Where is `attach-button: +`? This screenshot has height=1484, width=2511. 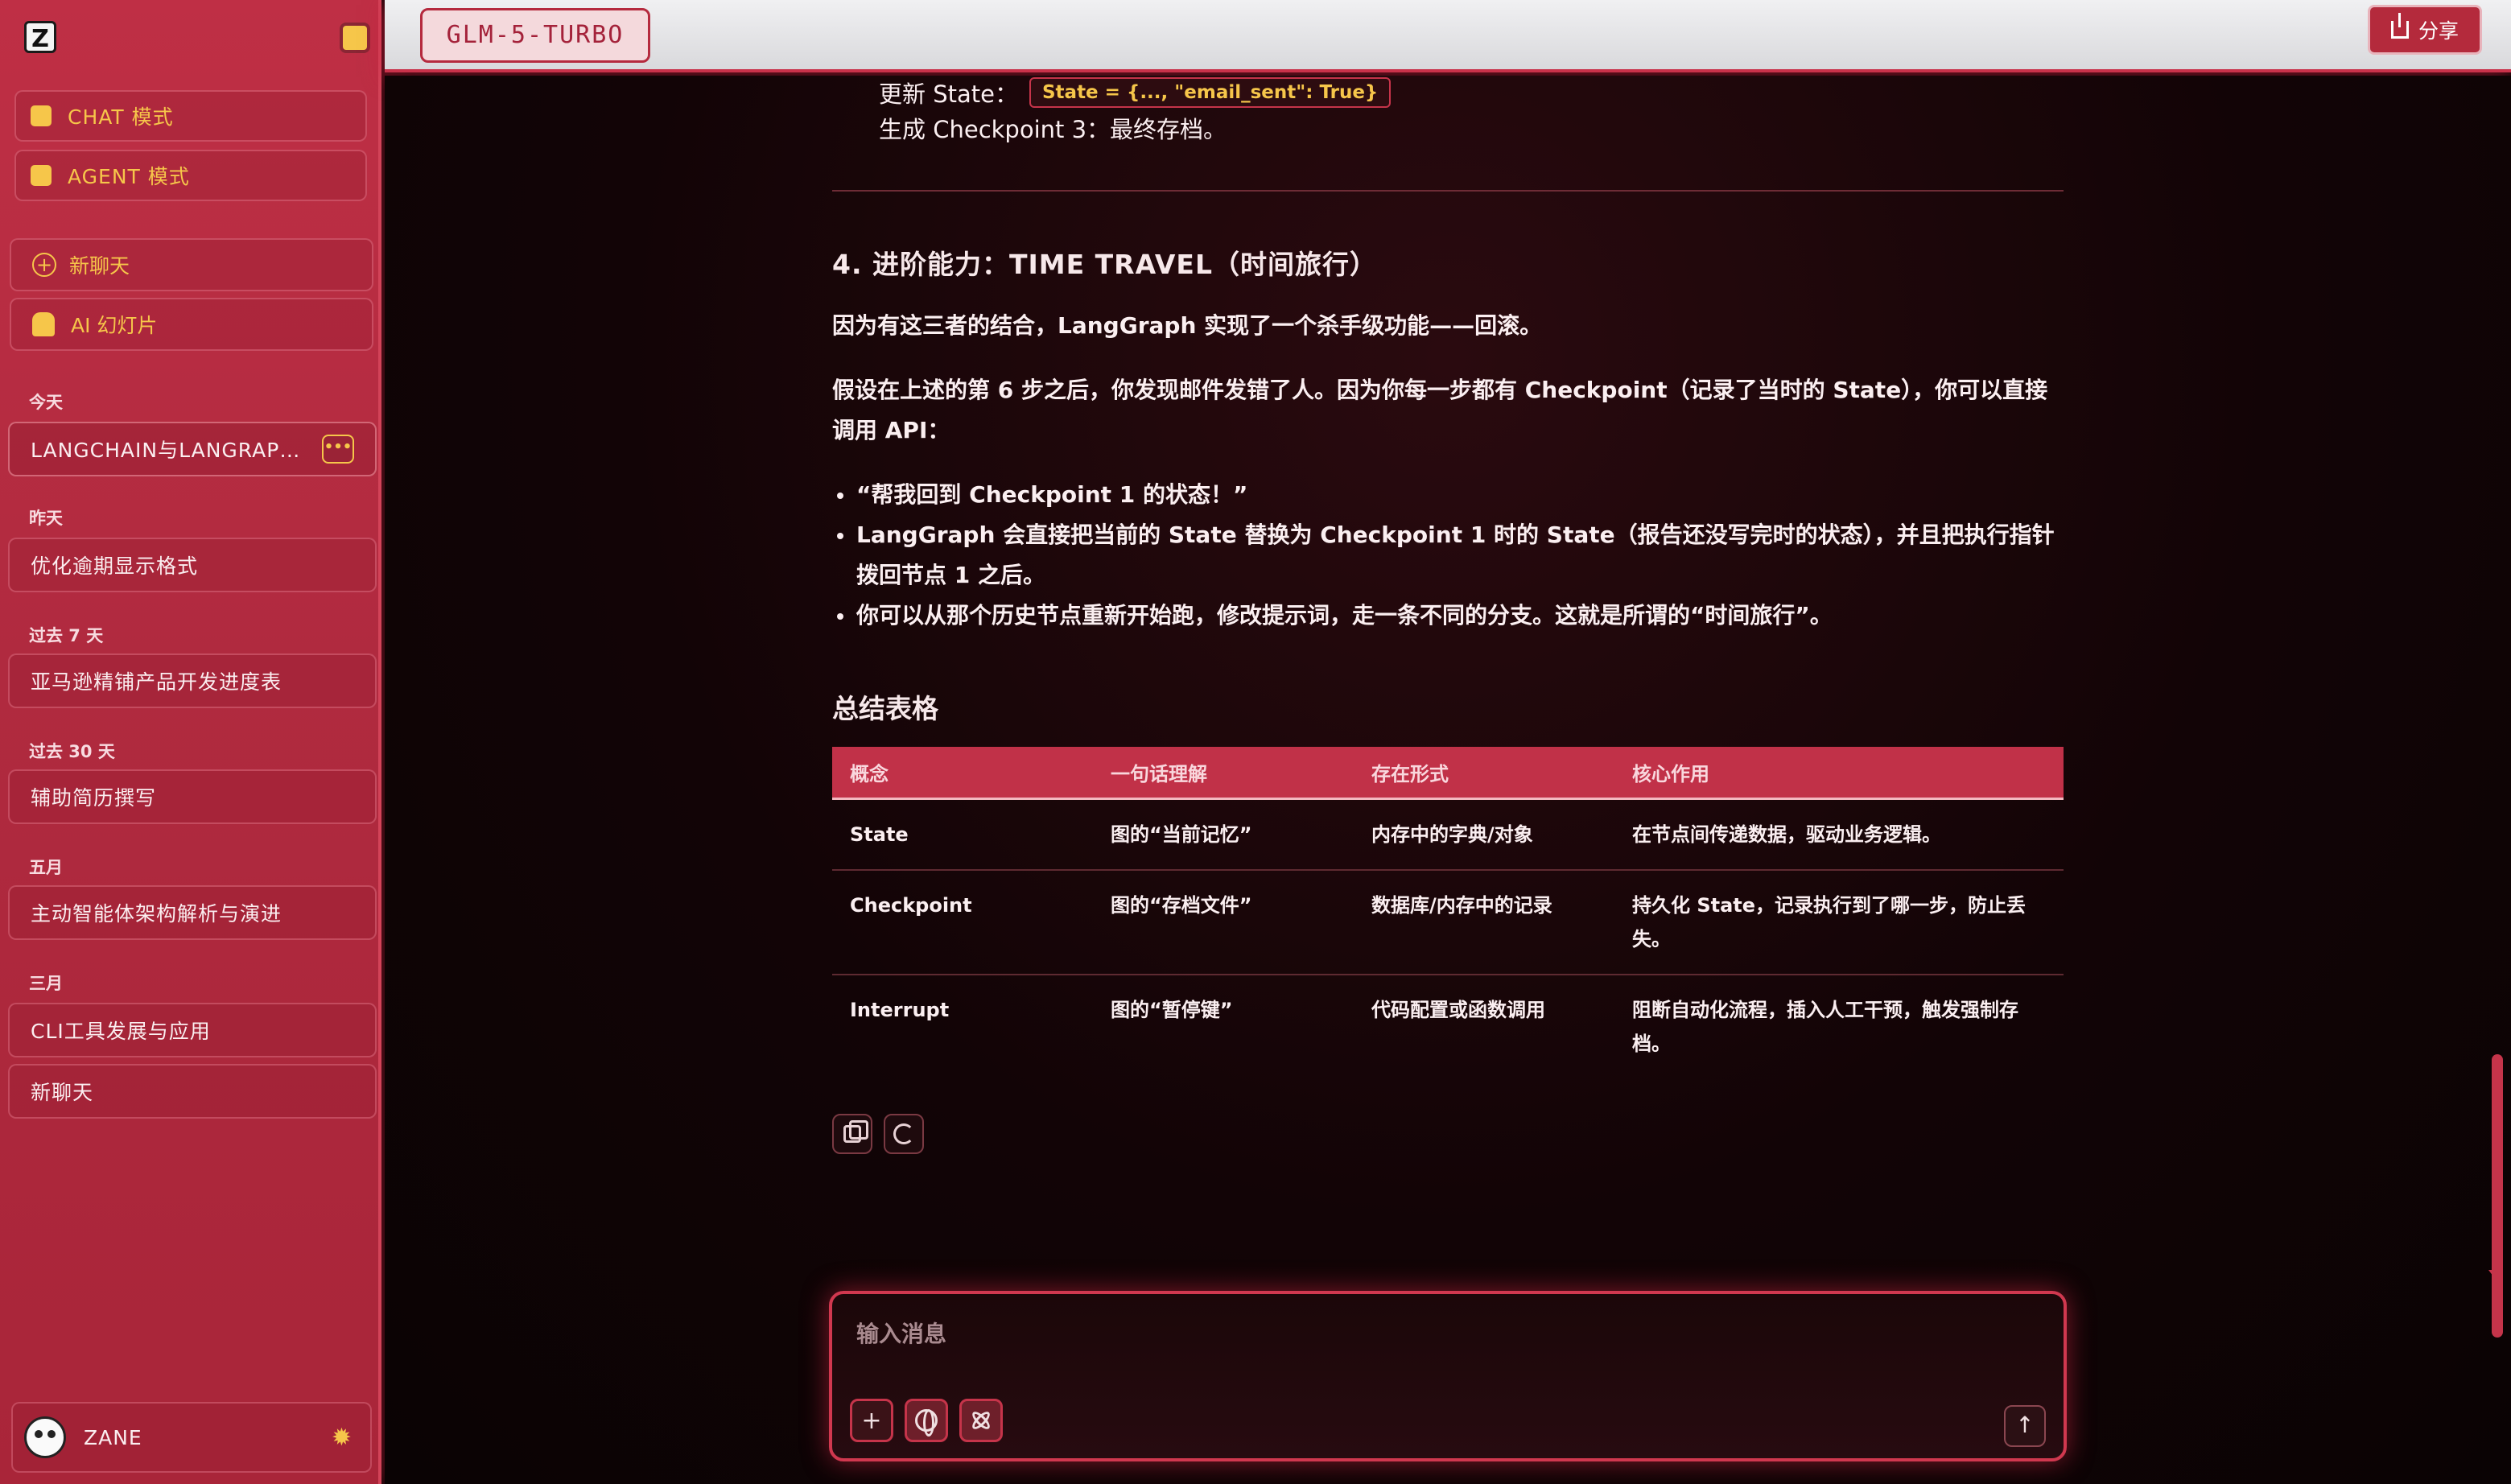 attach-button: + is located at coordinates (872, 1421).